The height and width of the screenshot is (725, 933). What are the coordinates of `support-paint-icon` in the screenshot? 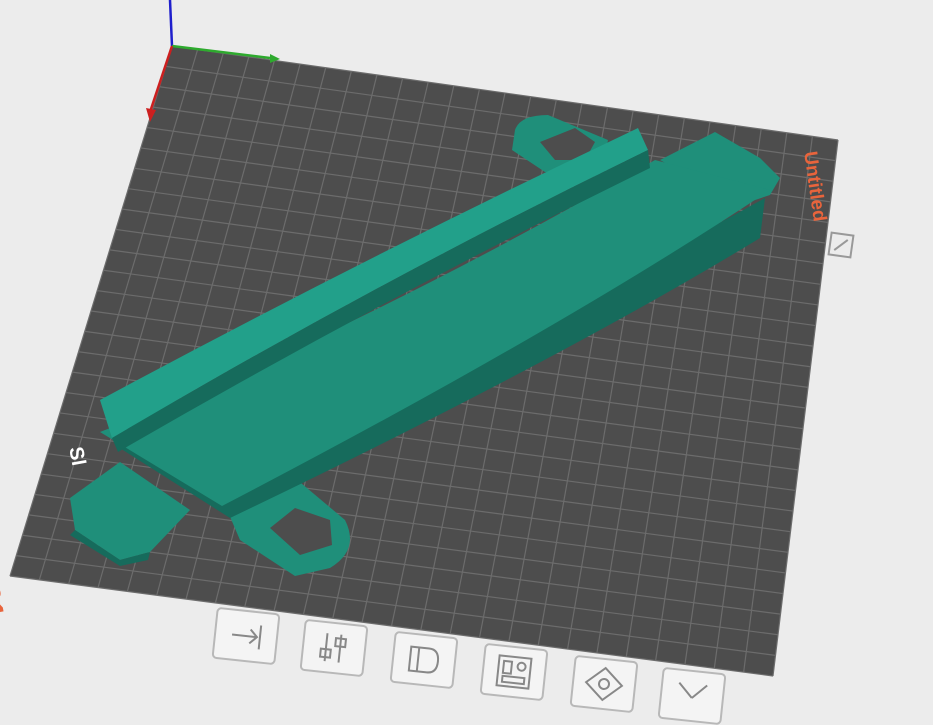 It's located at (423, 659).